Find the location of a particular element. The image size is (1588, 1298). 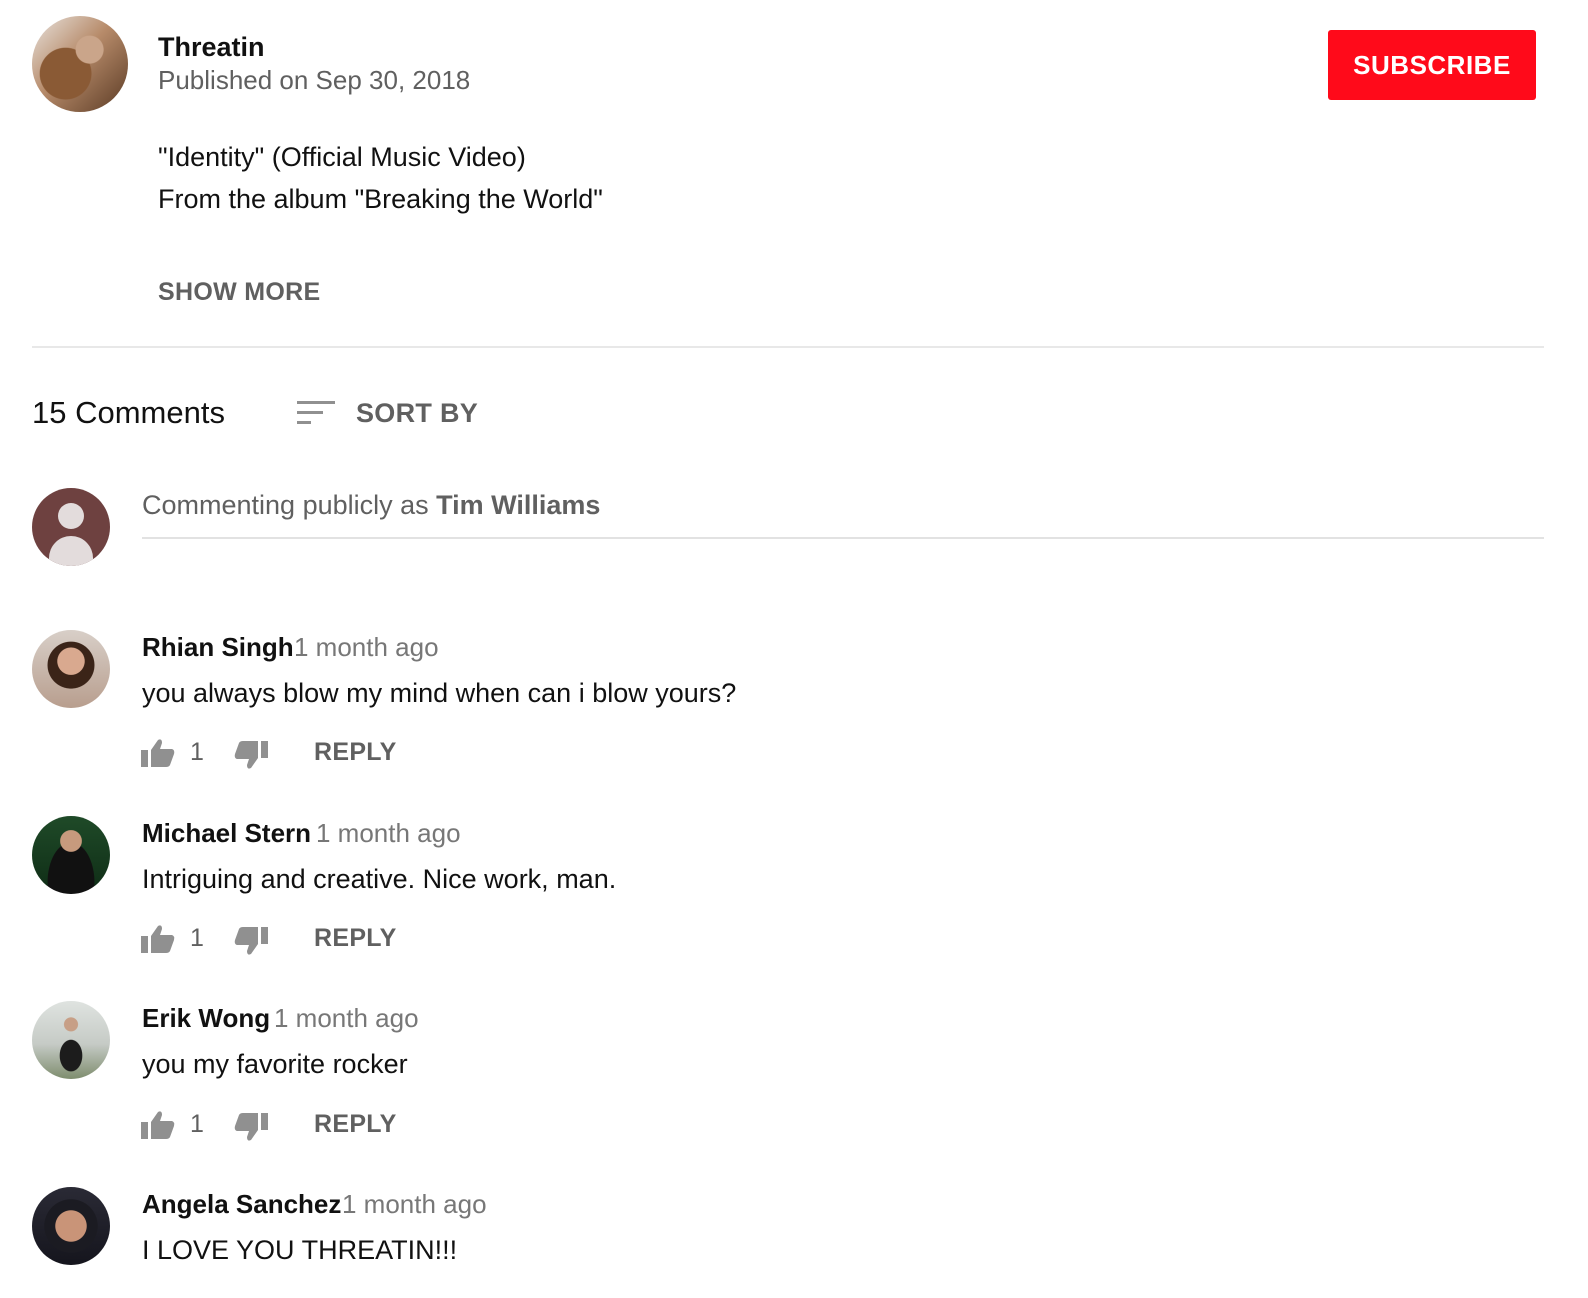

channel-avatar is located at coordinates (80, 64).